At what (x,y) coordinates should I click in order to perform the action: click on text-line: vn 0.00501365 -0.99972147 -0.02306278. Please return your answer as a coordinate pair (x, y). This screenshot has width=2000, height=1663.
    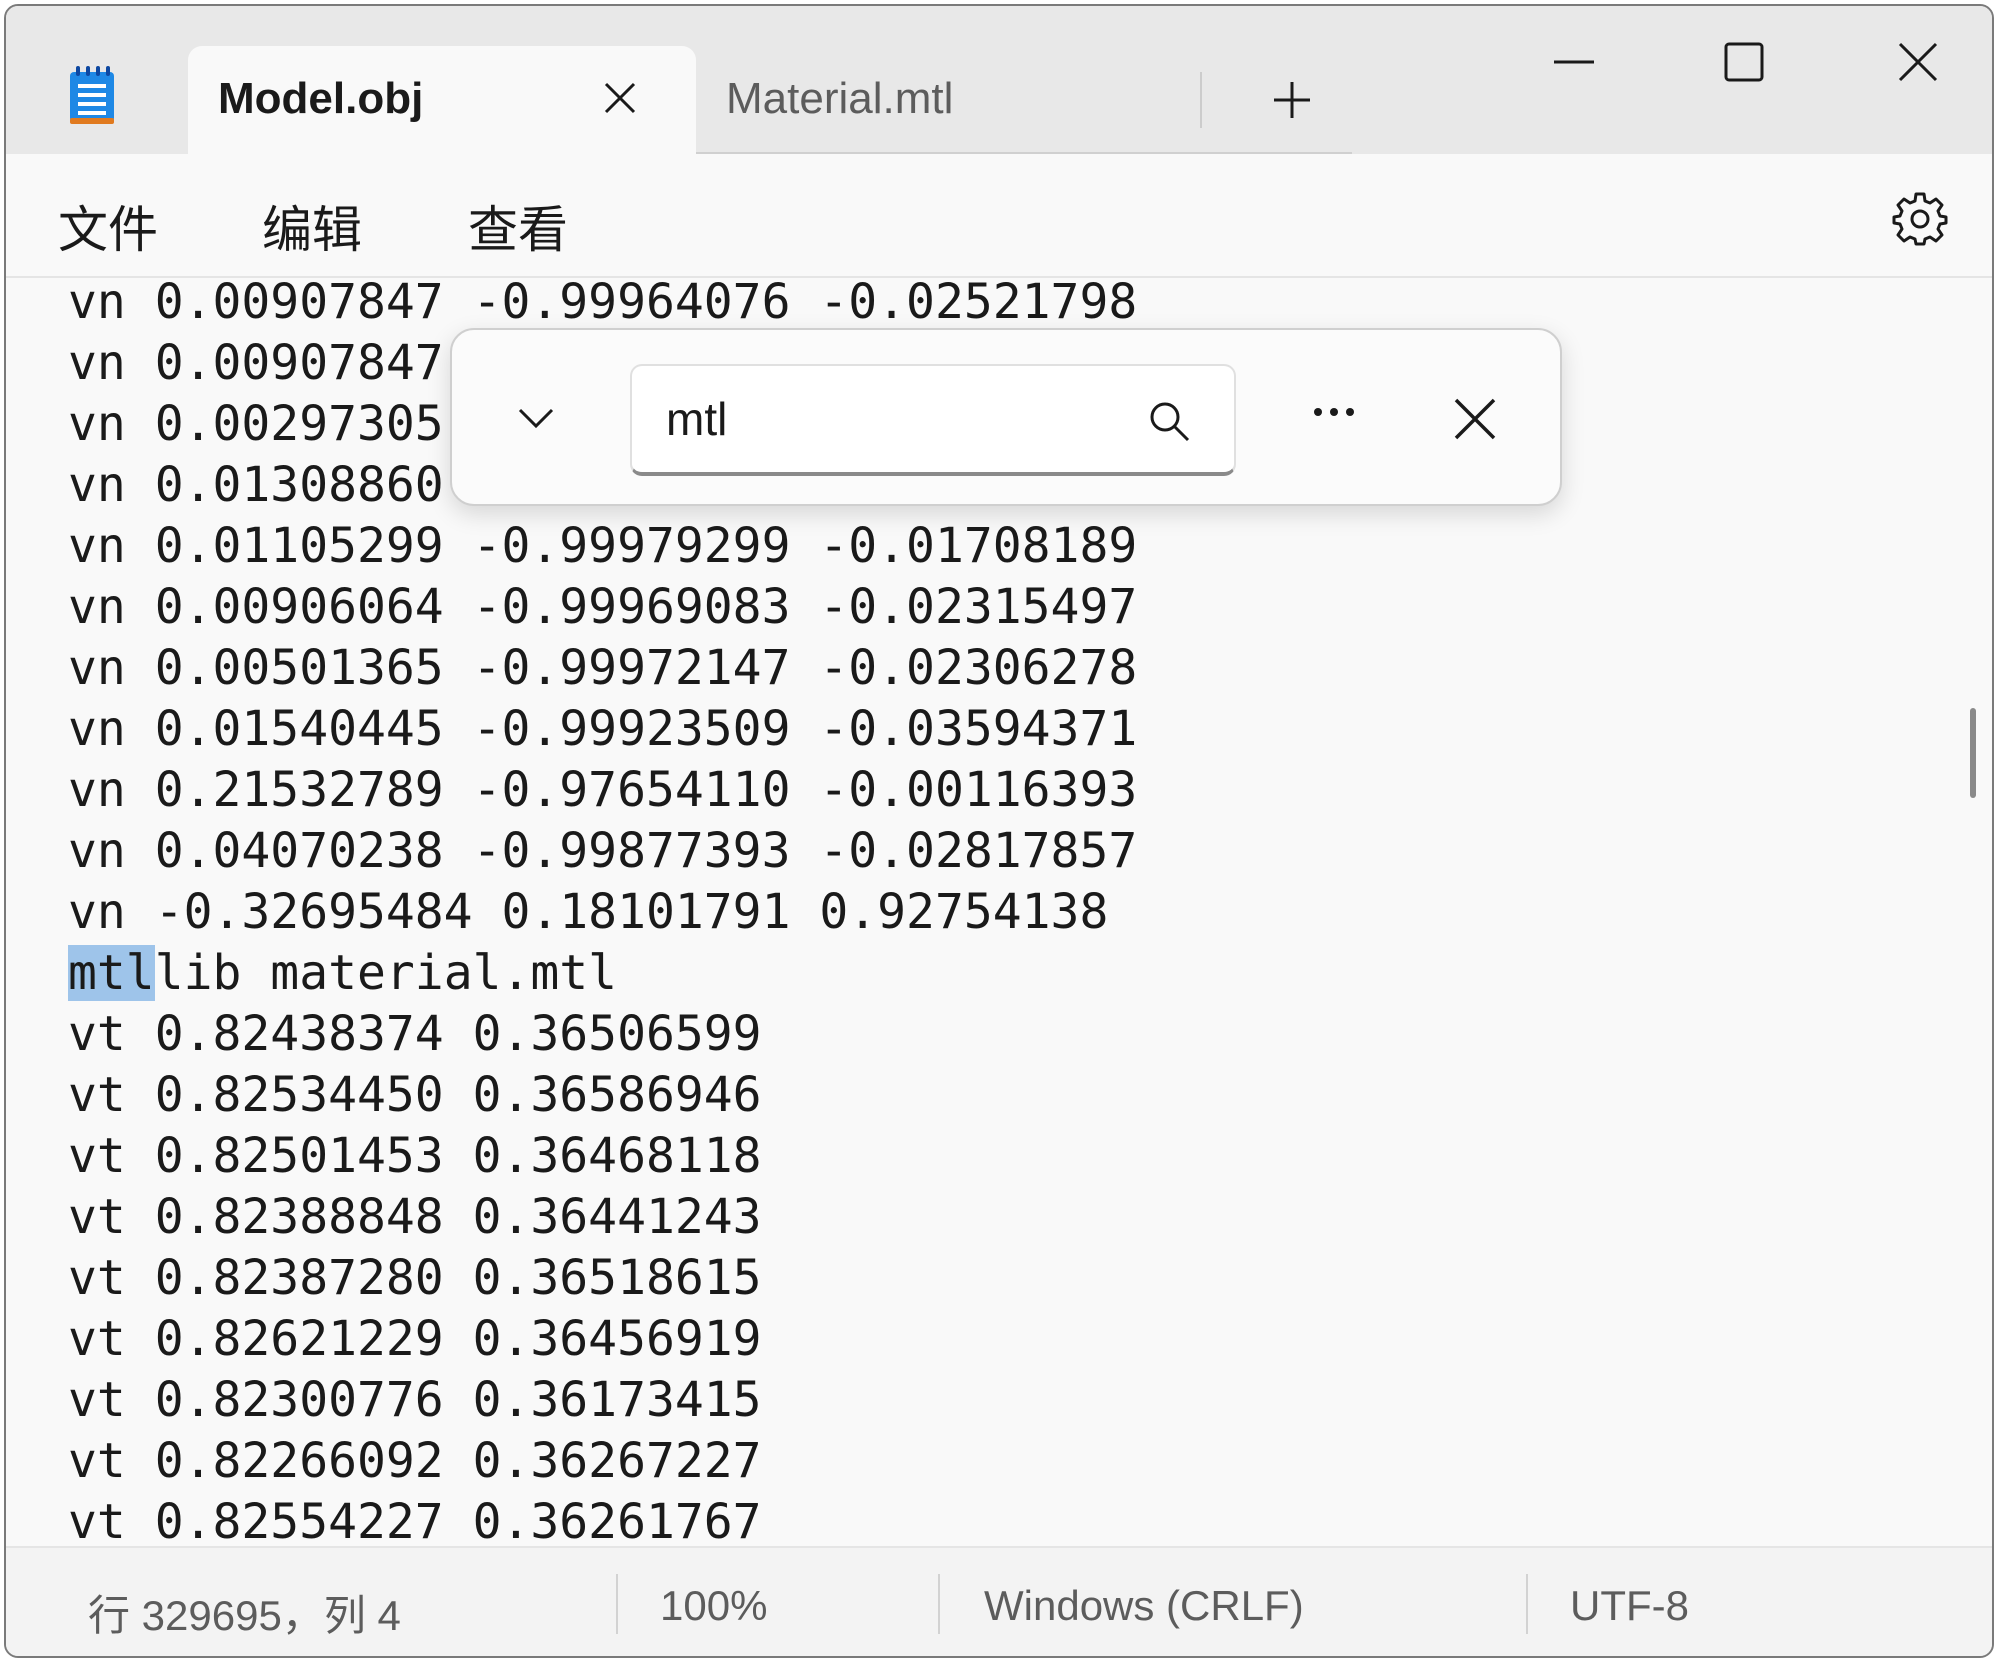
    Looking at the image, I should click on (603, 668).